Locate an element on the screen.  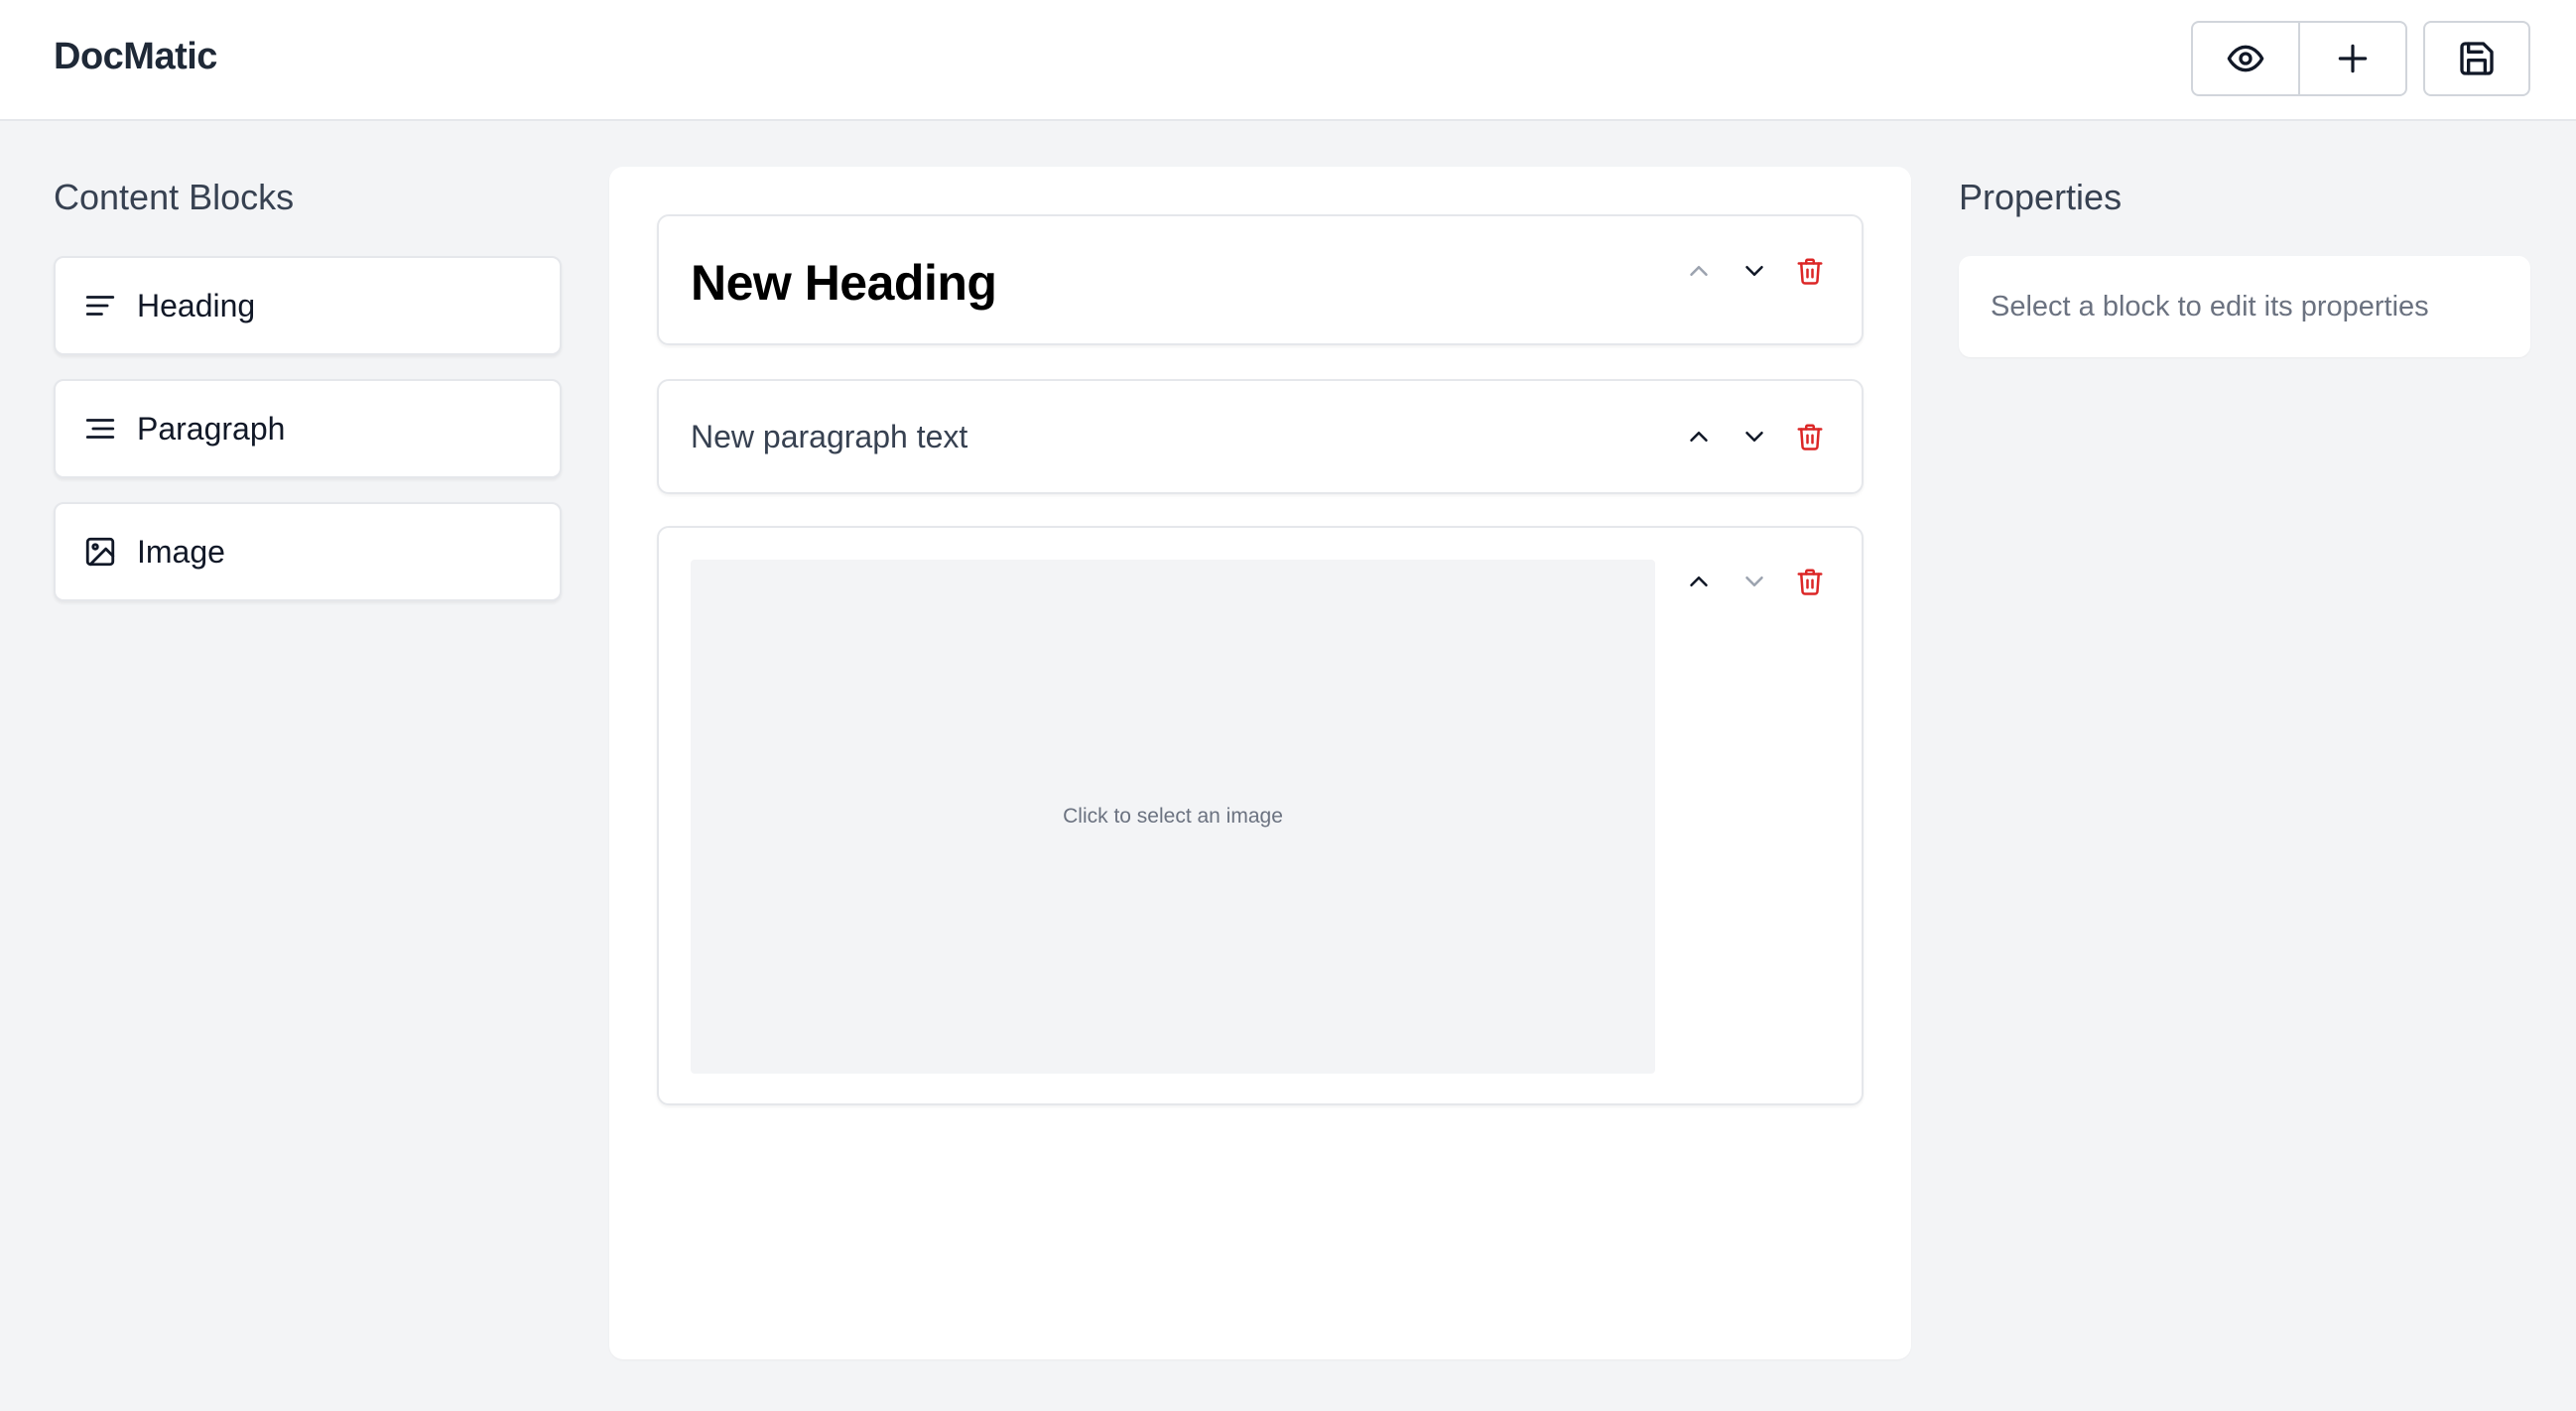
save-button is located at coordinates (2477, 58).